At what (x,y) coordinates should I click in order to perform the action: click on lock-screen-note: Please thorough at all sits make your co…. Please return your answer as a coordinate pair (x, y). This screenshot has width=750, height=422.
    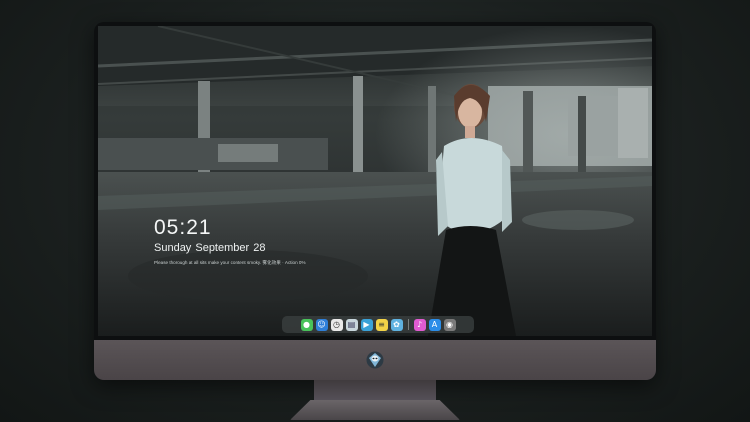
    Looking at the image, I should click on (230, 262).